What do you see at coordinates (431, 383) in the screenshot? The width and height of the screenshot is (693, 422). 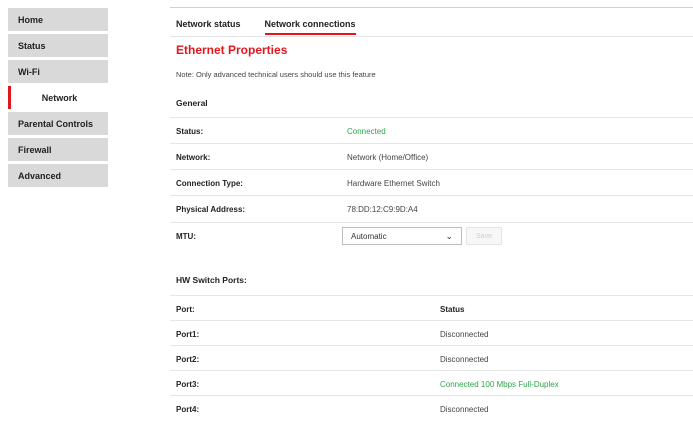 I see `port-row: Port3: Connected 100 Mbps Full-Duplex` at bounding box center [431, 383].